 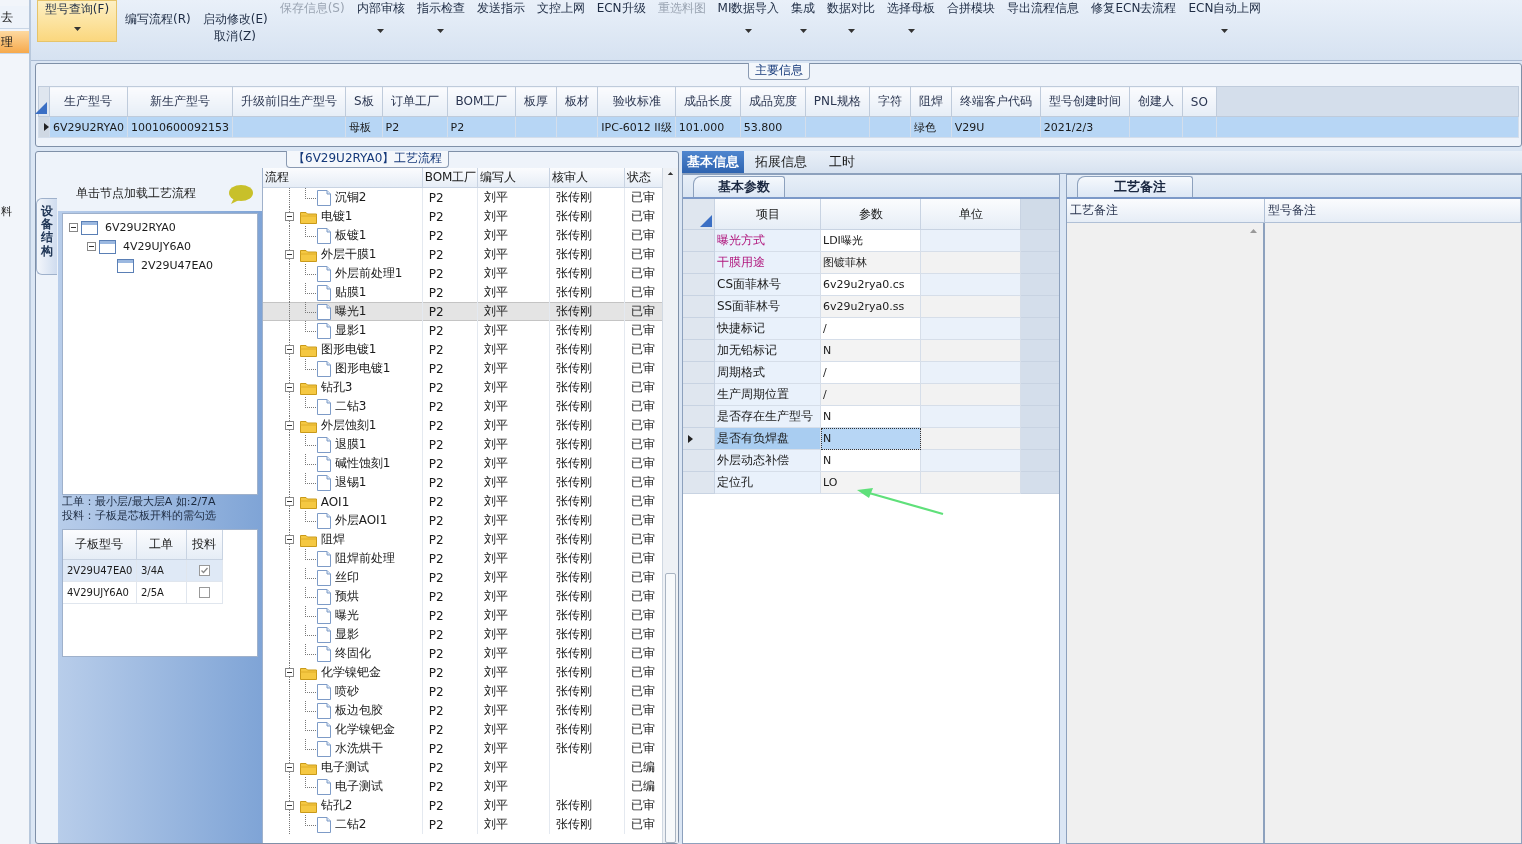 What do you see at coordinates (708, 101) in the screenshot?
I see `column-header: 成品长度` at bounding box center [708, 101].